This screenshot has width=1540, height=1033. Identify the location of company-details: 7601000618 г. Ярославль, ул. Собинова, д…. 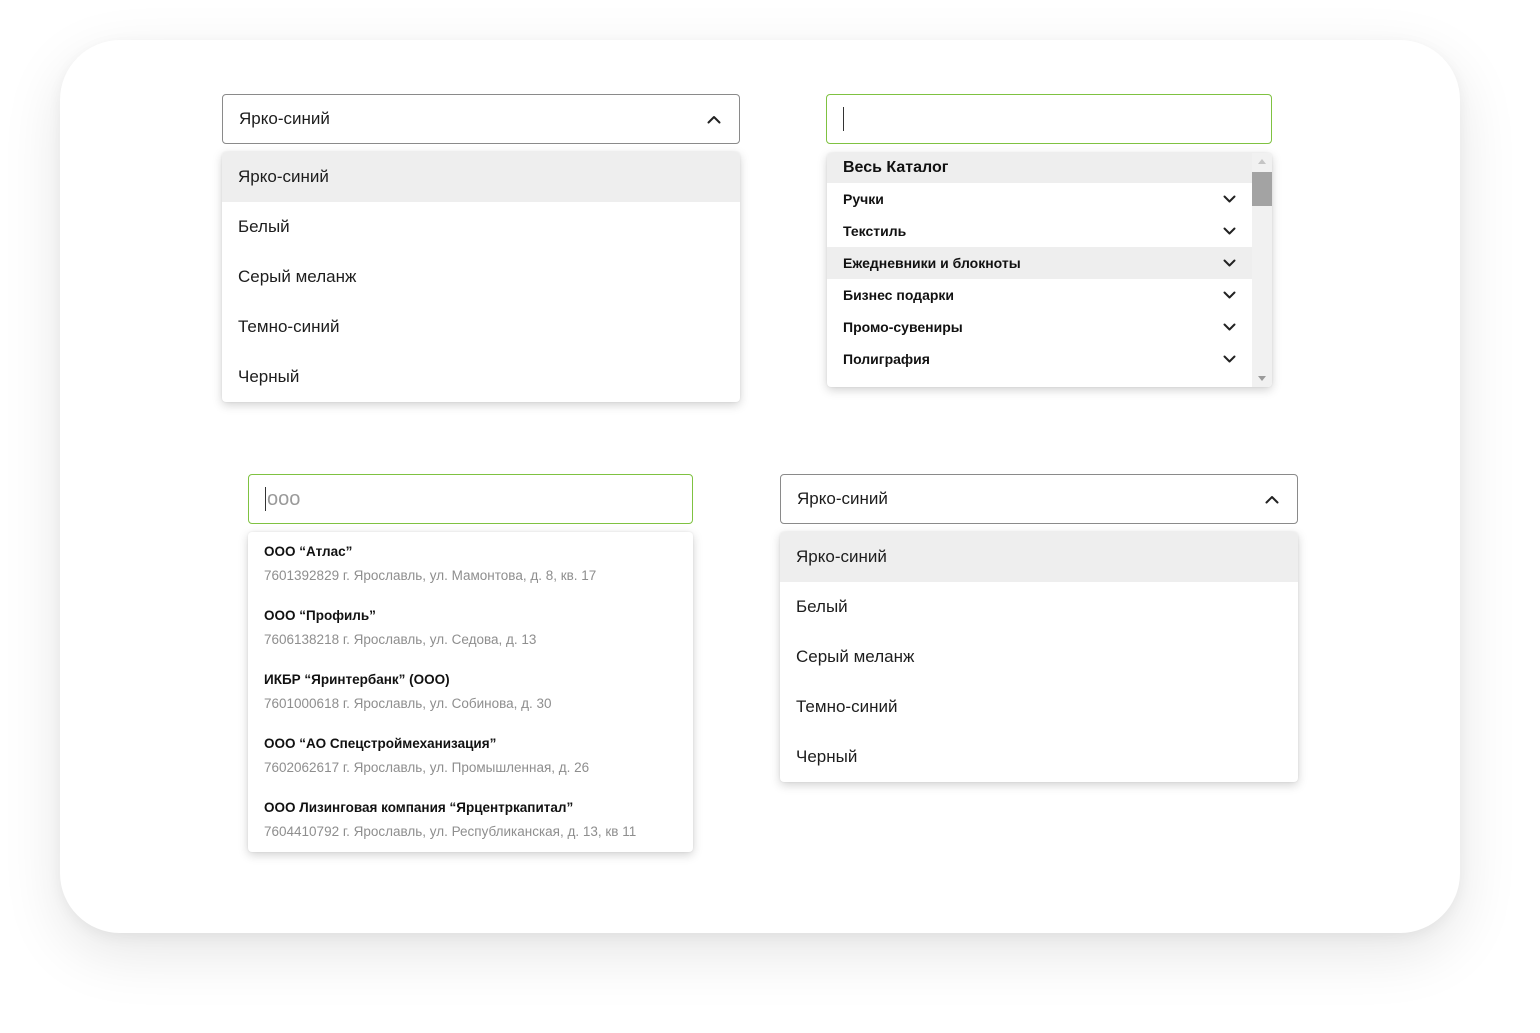
(408, 703).